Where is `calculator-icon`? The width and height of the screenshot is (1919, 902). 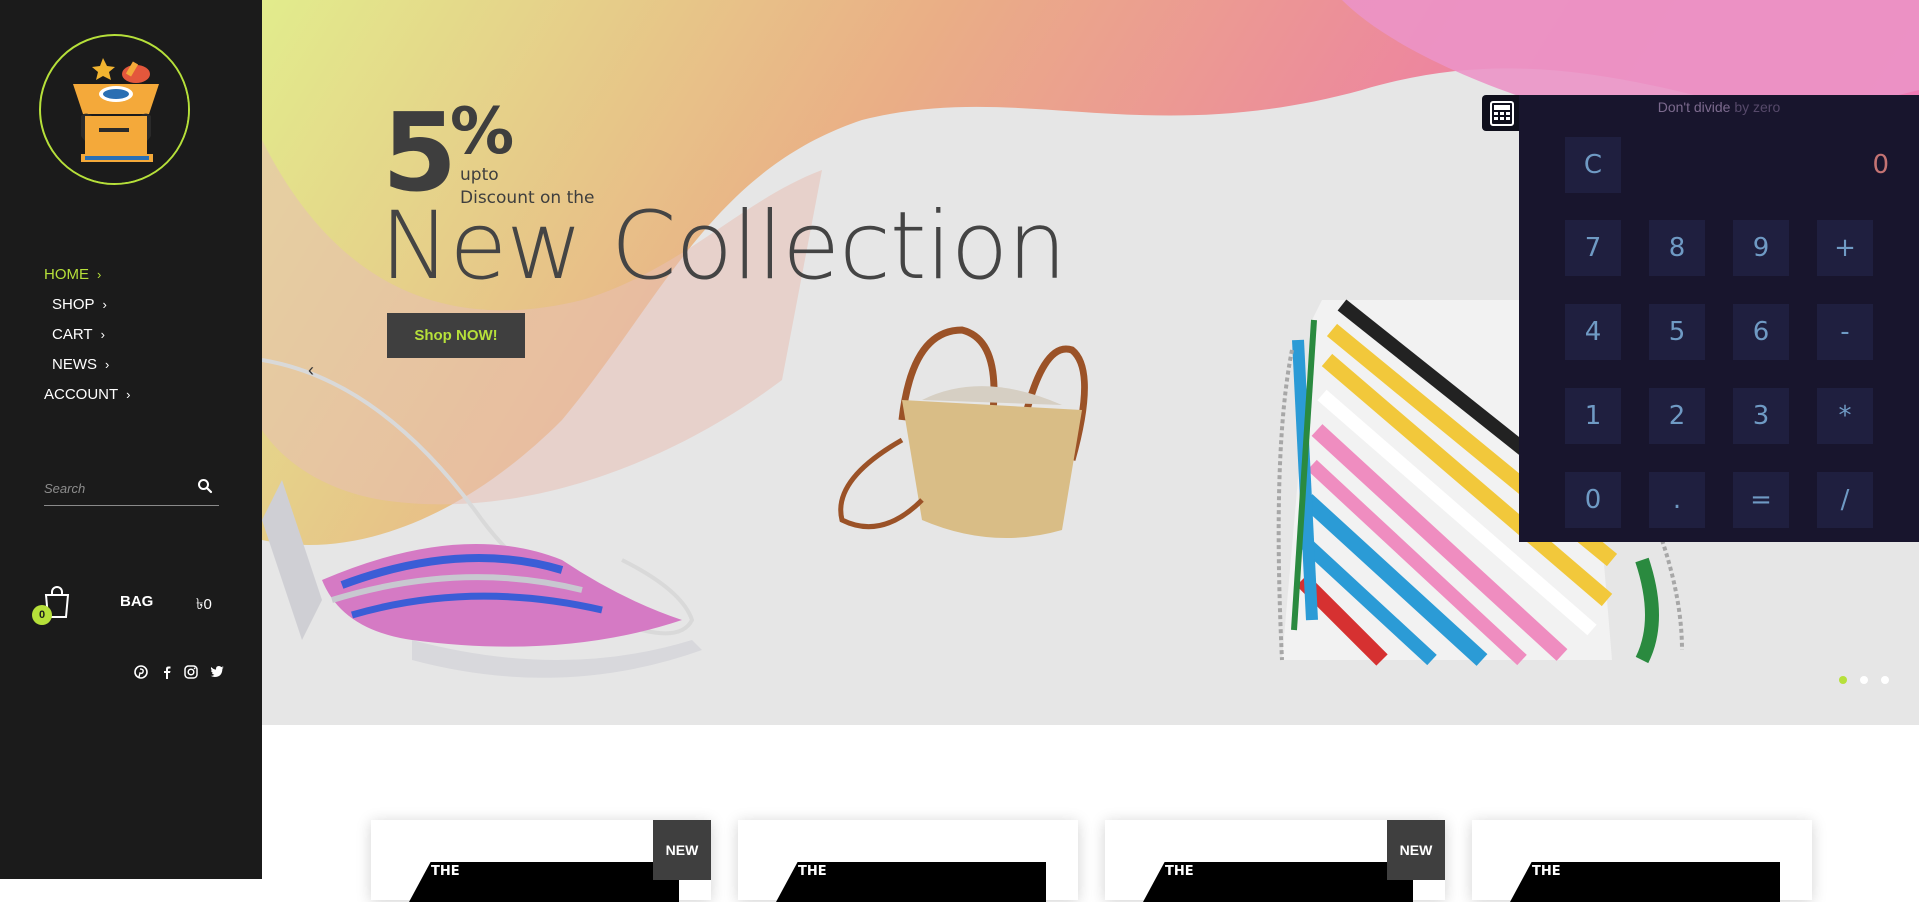 calculator-icon is located at coordinates (1502, 113).